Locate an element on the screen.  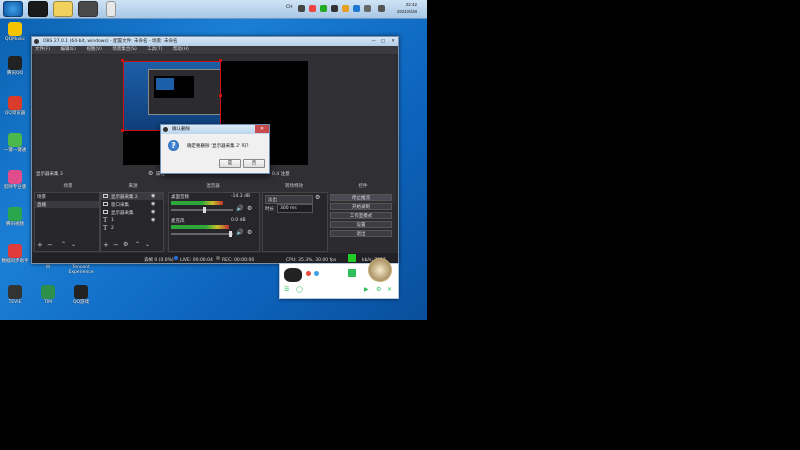
studio-mode-button: 工作室模式 is located at coordinates (361, 215).